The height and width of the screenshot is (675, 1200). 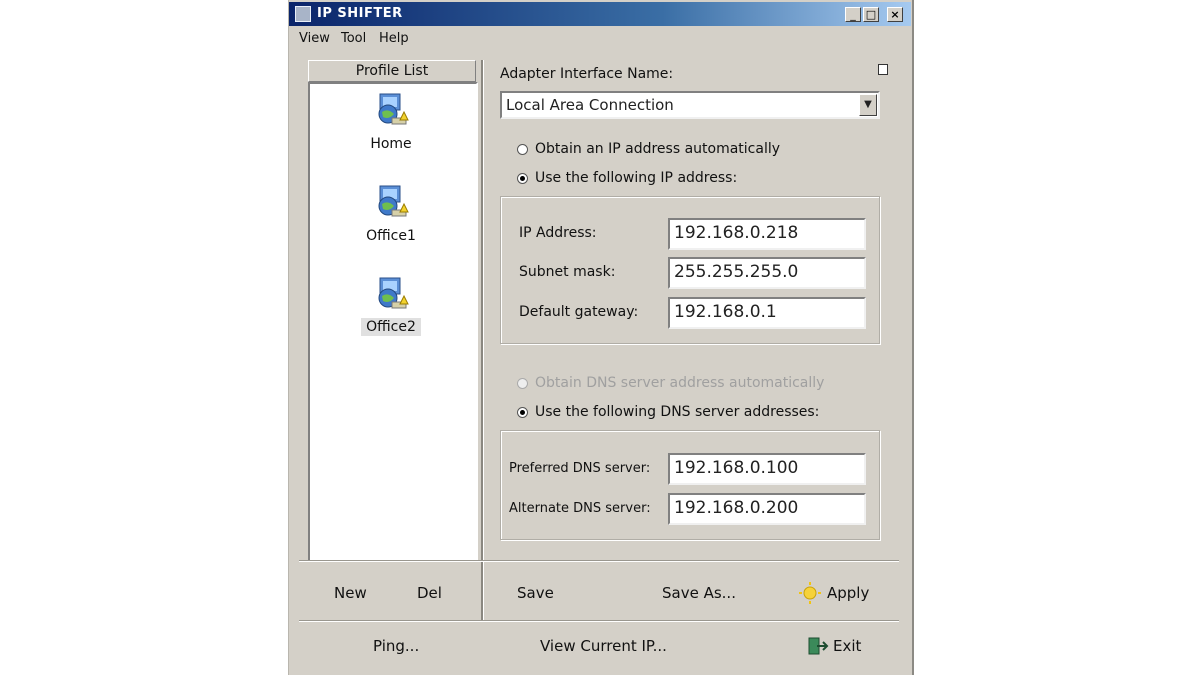 I want to click on dns-manual-label: Use the following DNS server addresses:, so click(x=677, y=412).